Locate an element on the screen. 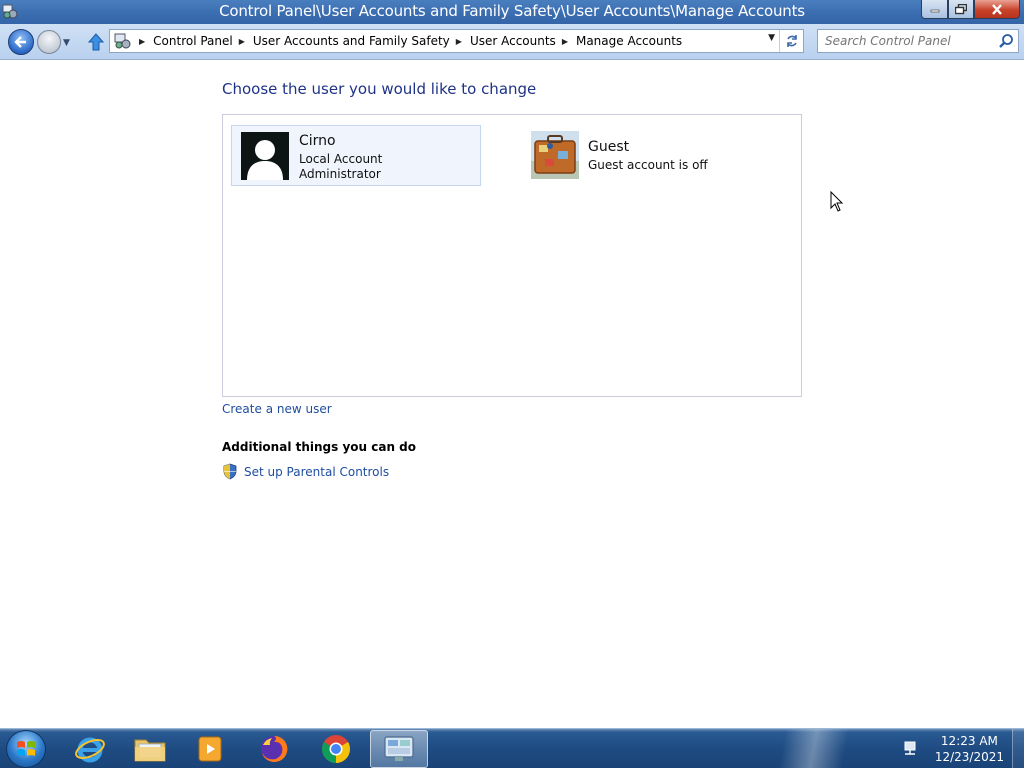  up-arrow-icon is located at coordinates (96, 42).